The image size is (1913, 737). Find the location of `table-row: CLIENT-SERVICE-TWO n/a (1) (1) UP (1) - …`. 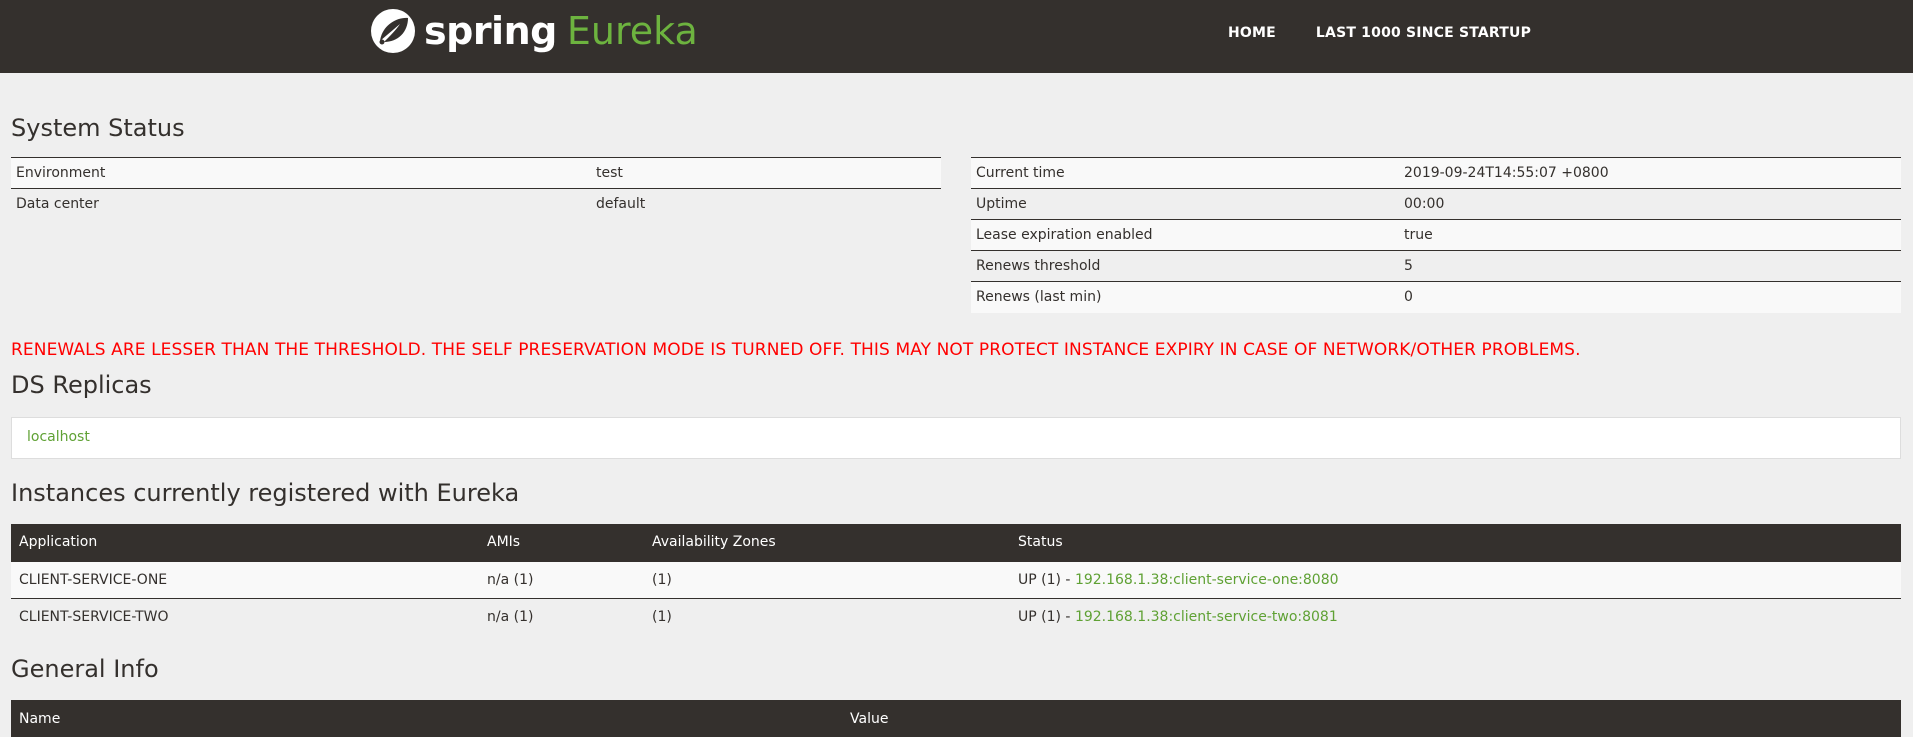

table-row: CLIENT-SERVICE-TWO n/a (1) (1) UP (1) - … is located at coordinates (956, 616).